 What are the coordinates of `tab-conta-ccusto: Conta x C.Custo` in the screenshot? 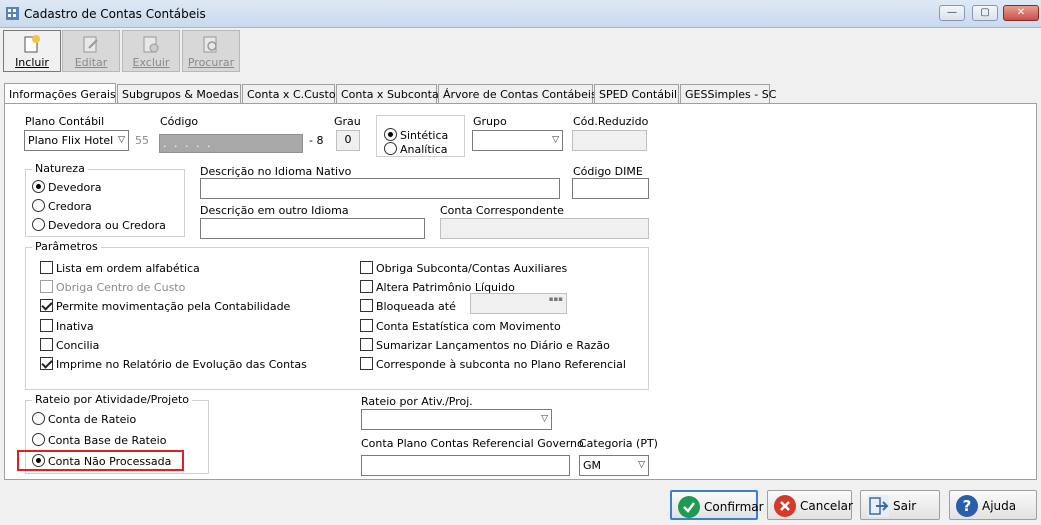 It's located at (289, 94).